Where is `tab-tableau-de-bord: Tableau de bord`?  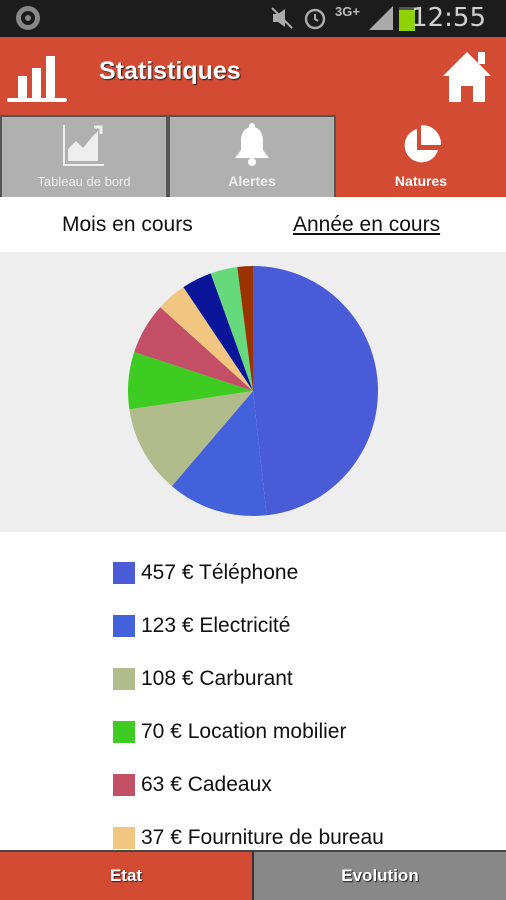
tab-tableau-de-bord: Tableau de bord is located at coordinates (84, 156).